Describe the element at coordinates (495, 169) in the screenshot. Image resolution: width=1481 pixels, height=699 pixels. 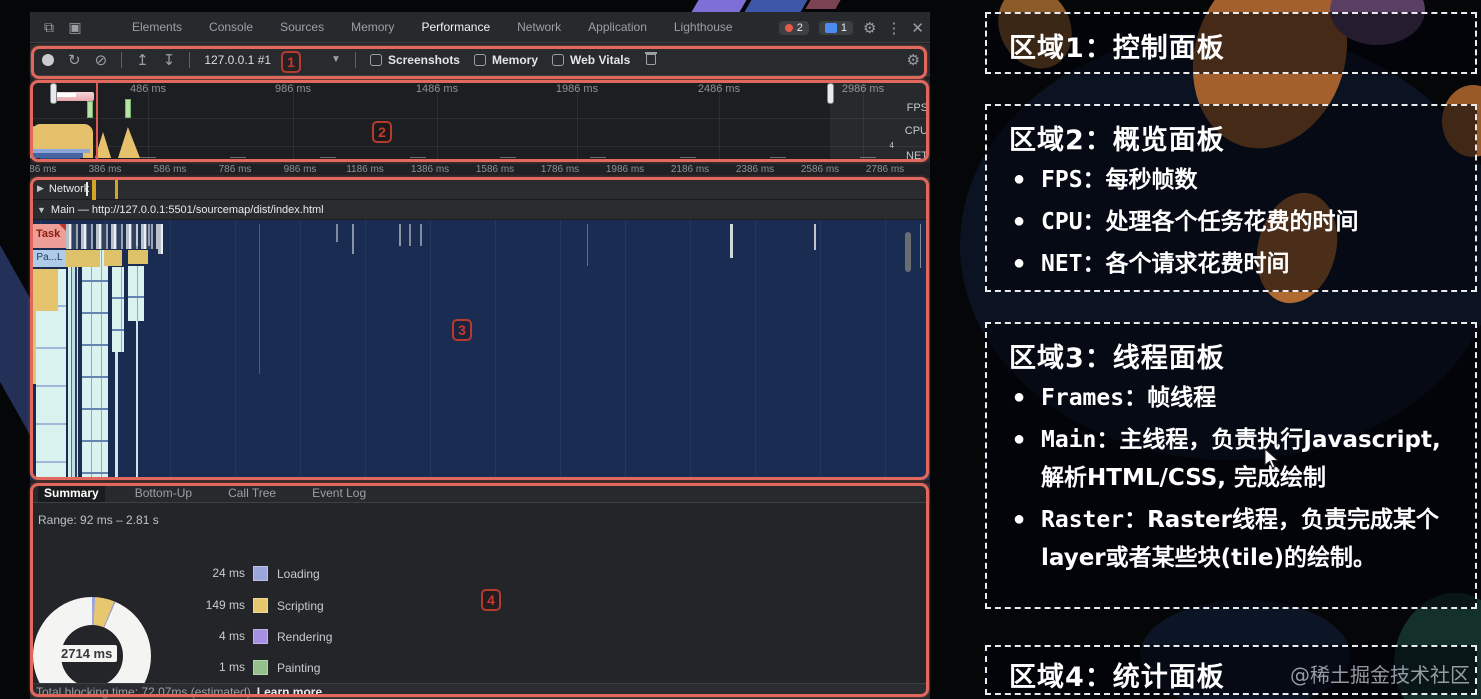
I see `ruler-tick: 1586 ms` at that location.